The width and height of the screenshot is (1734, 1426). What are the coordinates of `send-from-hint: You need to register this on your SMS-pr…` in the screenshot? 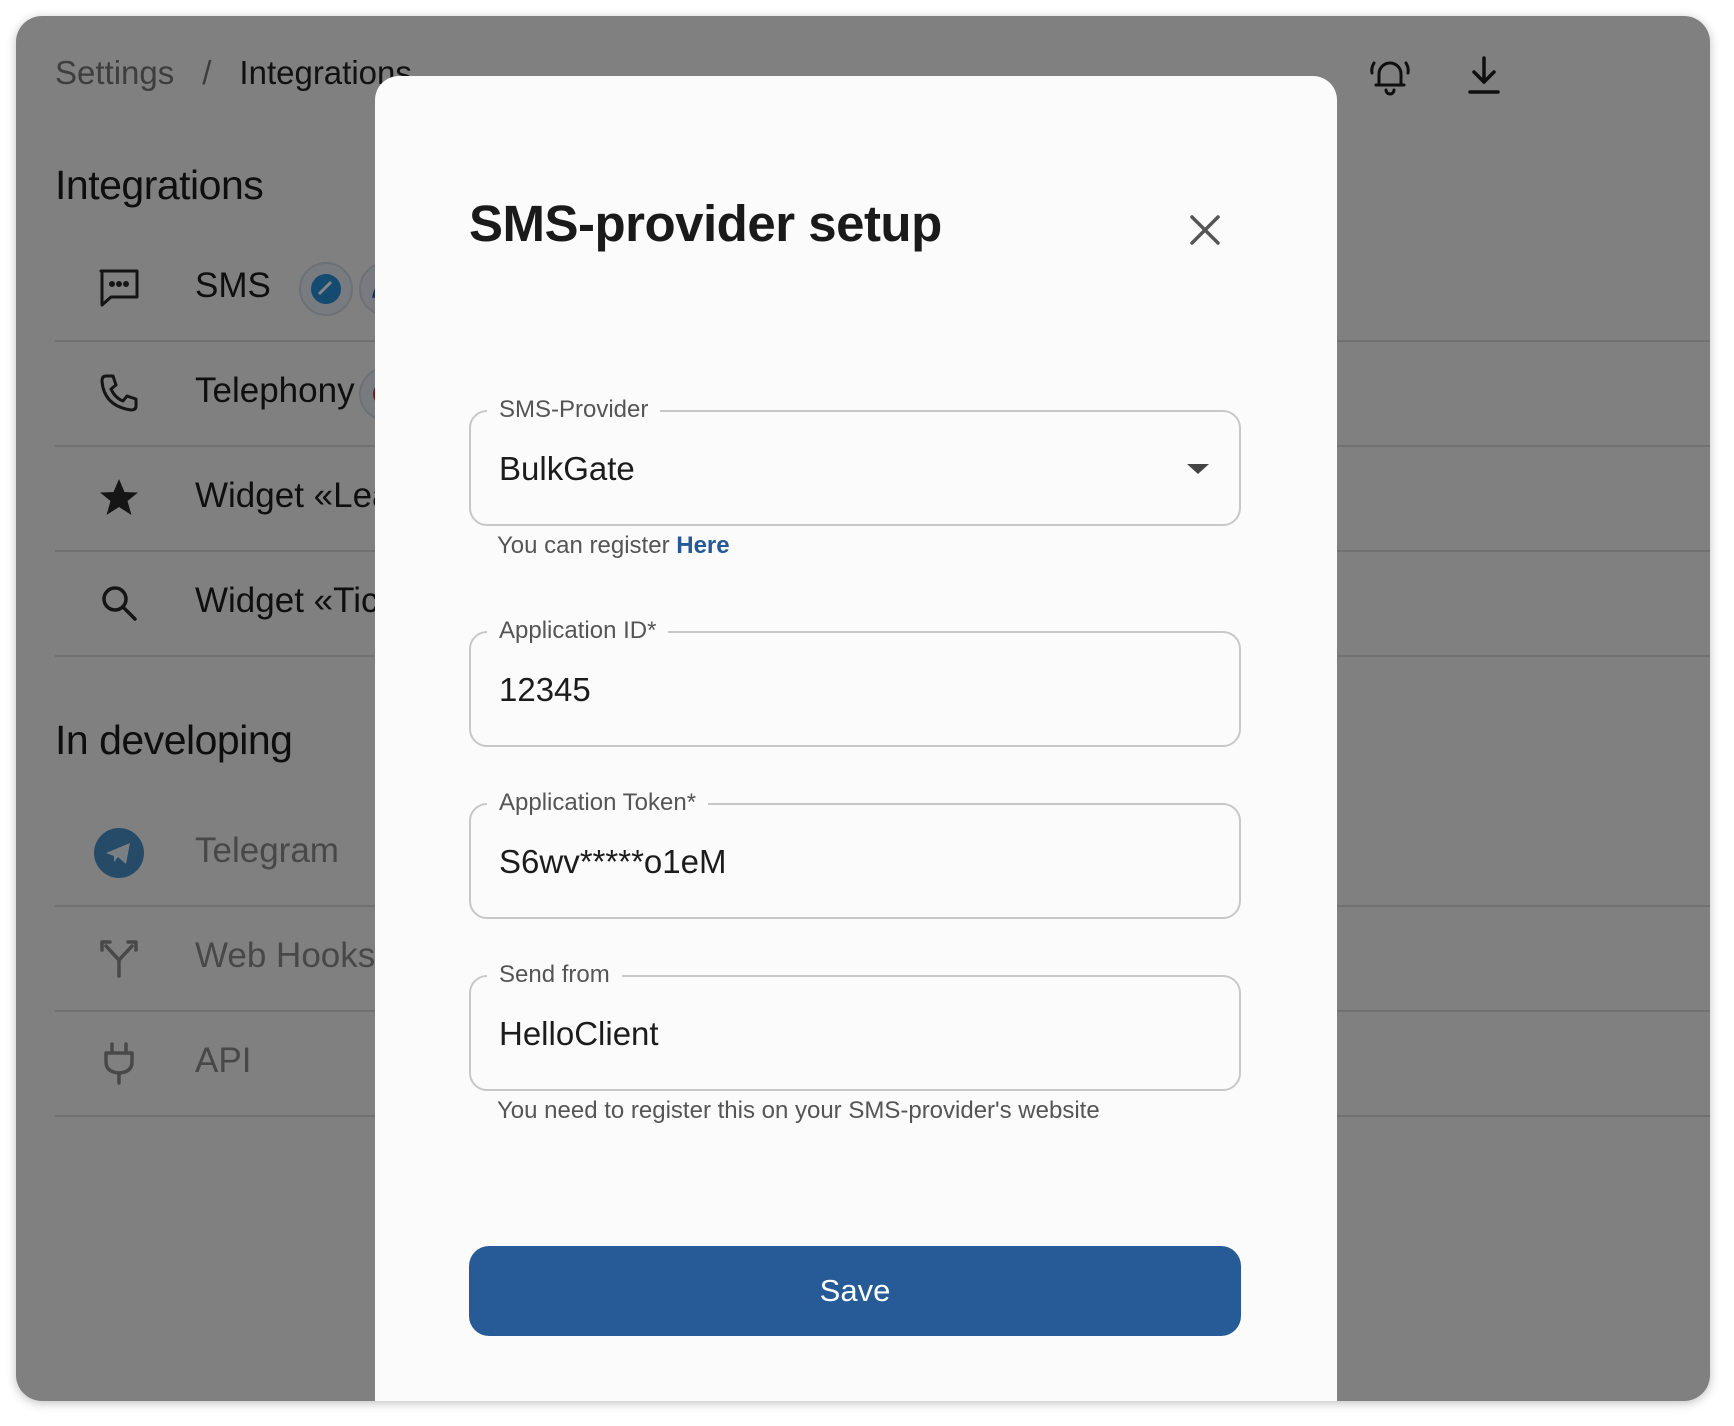 It's located at (798, 1110).